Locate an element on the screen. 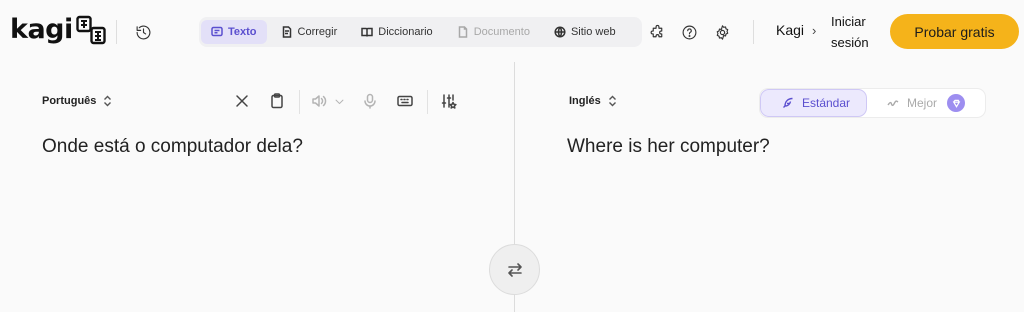 The width and height of the screenshot is (1024, 312). quality-standard-option: Estándar is located at coordinates (813, 103).